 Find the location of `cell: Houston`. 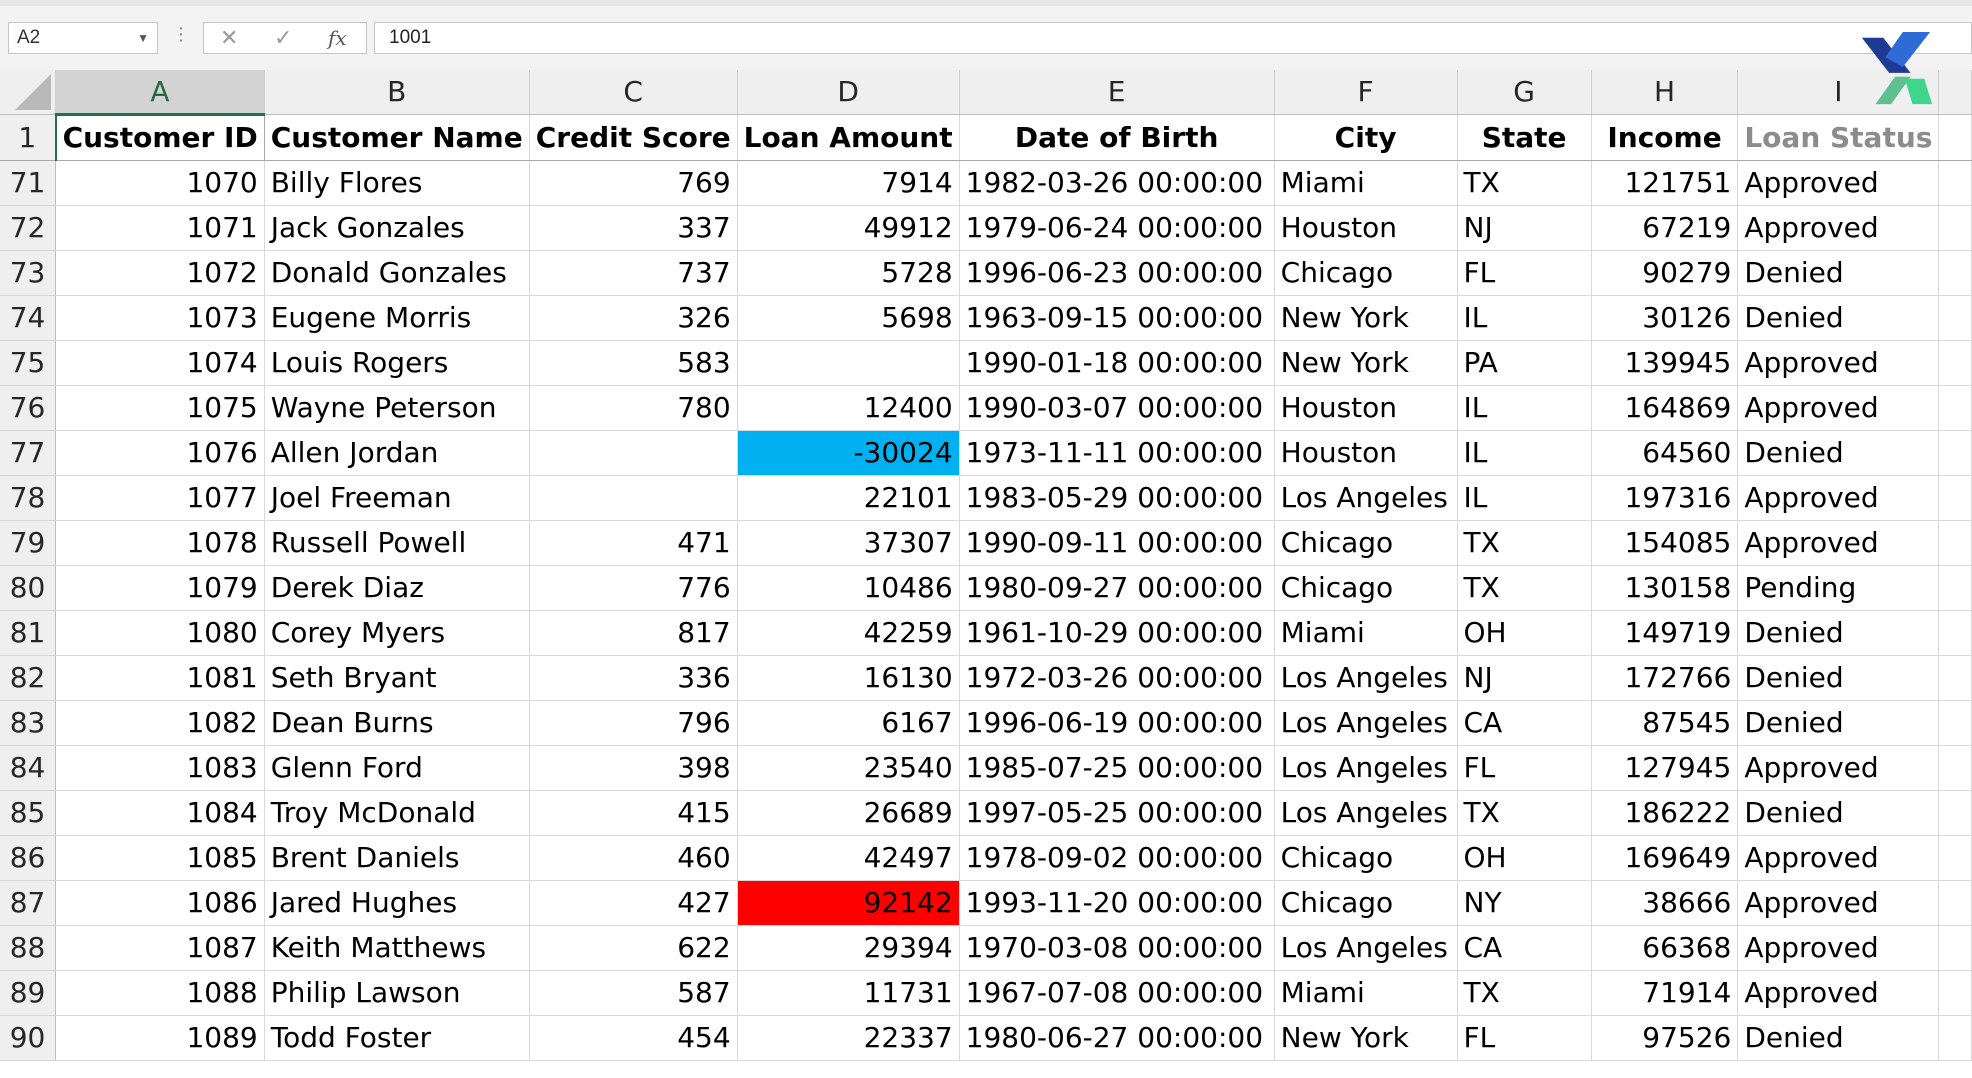

cell: Houston is located at coordinates (1366, 453).